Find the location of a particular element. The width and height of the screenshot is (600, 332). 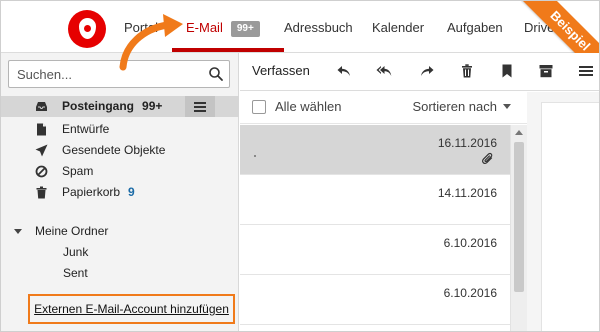

mail-list-scrollbar is located at coordinates (518, 228).